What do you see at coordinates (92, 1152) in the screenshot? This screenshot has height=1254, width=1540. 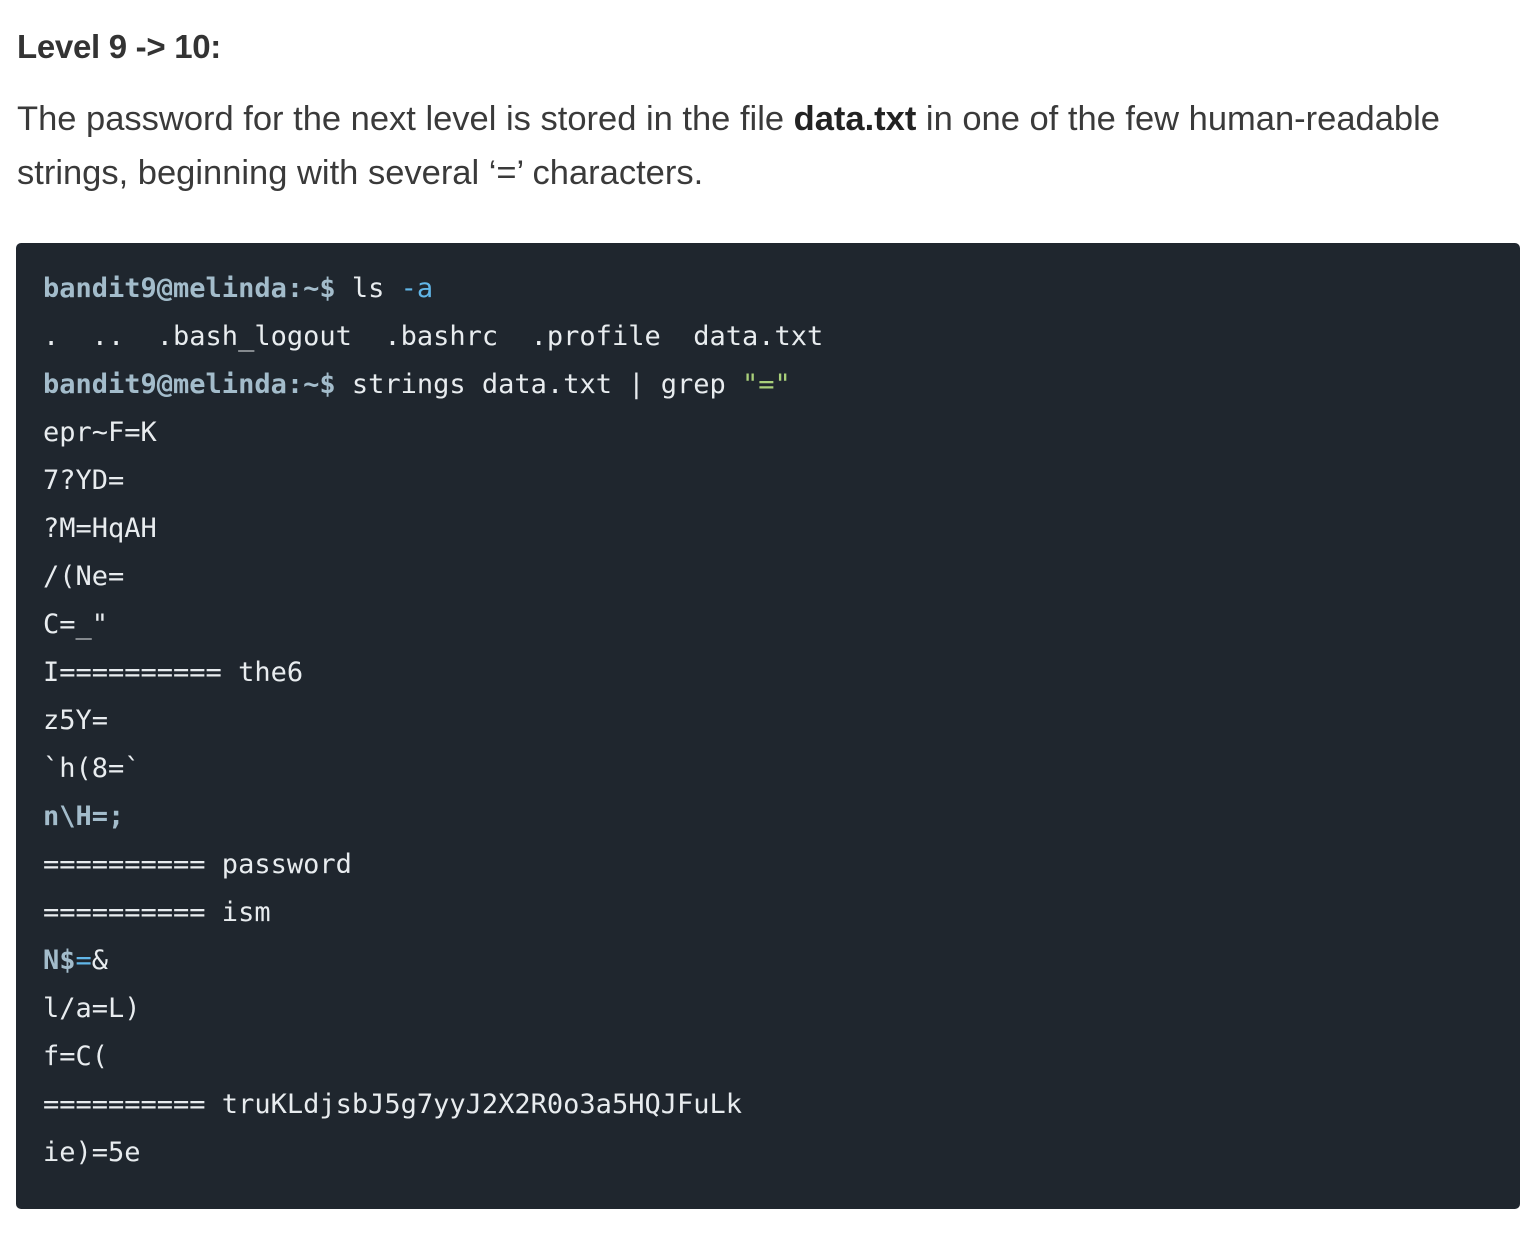 I see `output-line: ie)=5e` at bounding box center [92, 1152].